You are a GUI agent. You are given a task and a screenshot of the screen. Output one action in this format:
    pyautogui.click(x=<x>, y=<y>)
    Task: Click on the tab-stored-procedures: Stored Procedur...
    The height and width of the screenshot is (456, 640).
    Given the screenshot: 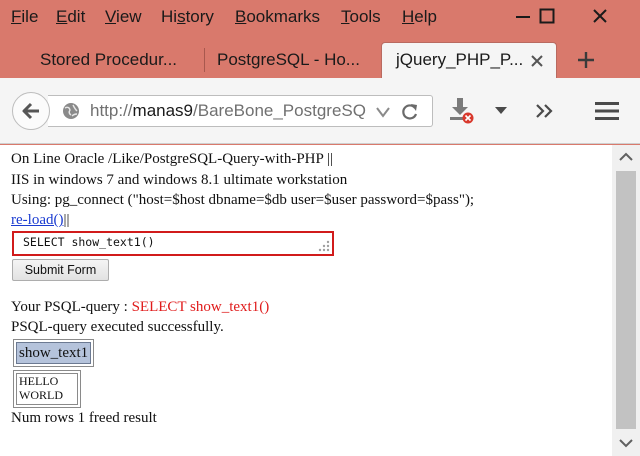 What is the action you would take?
    pyautogui.click(x=115, y=60)
    